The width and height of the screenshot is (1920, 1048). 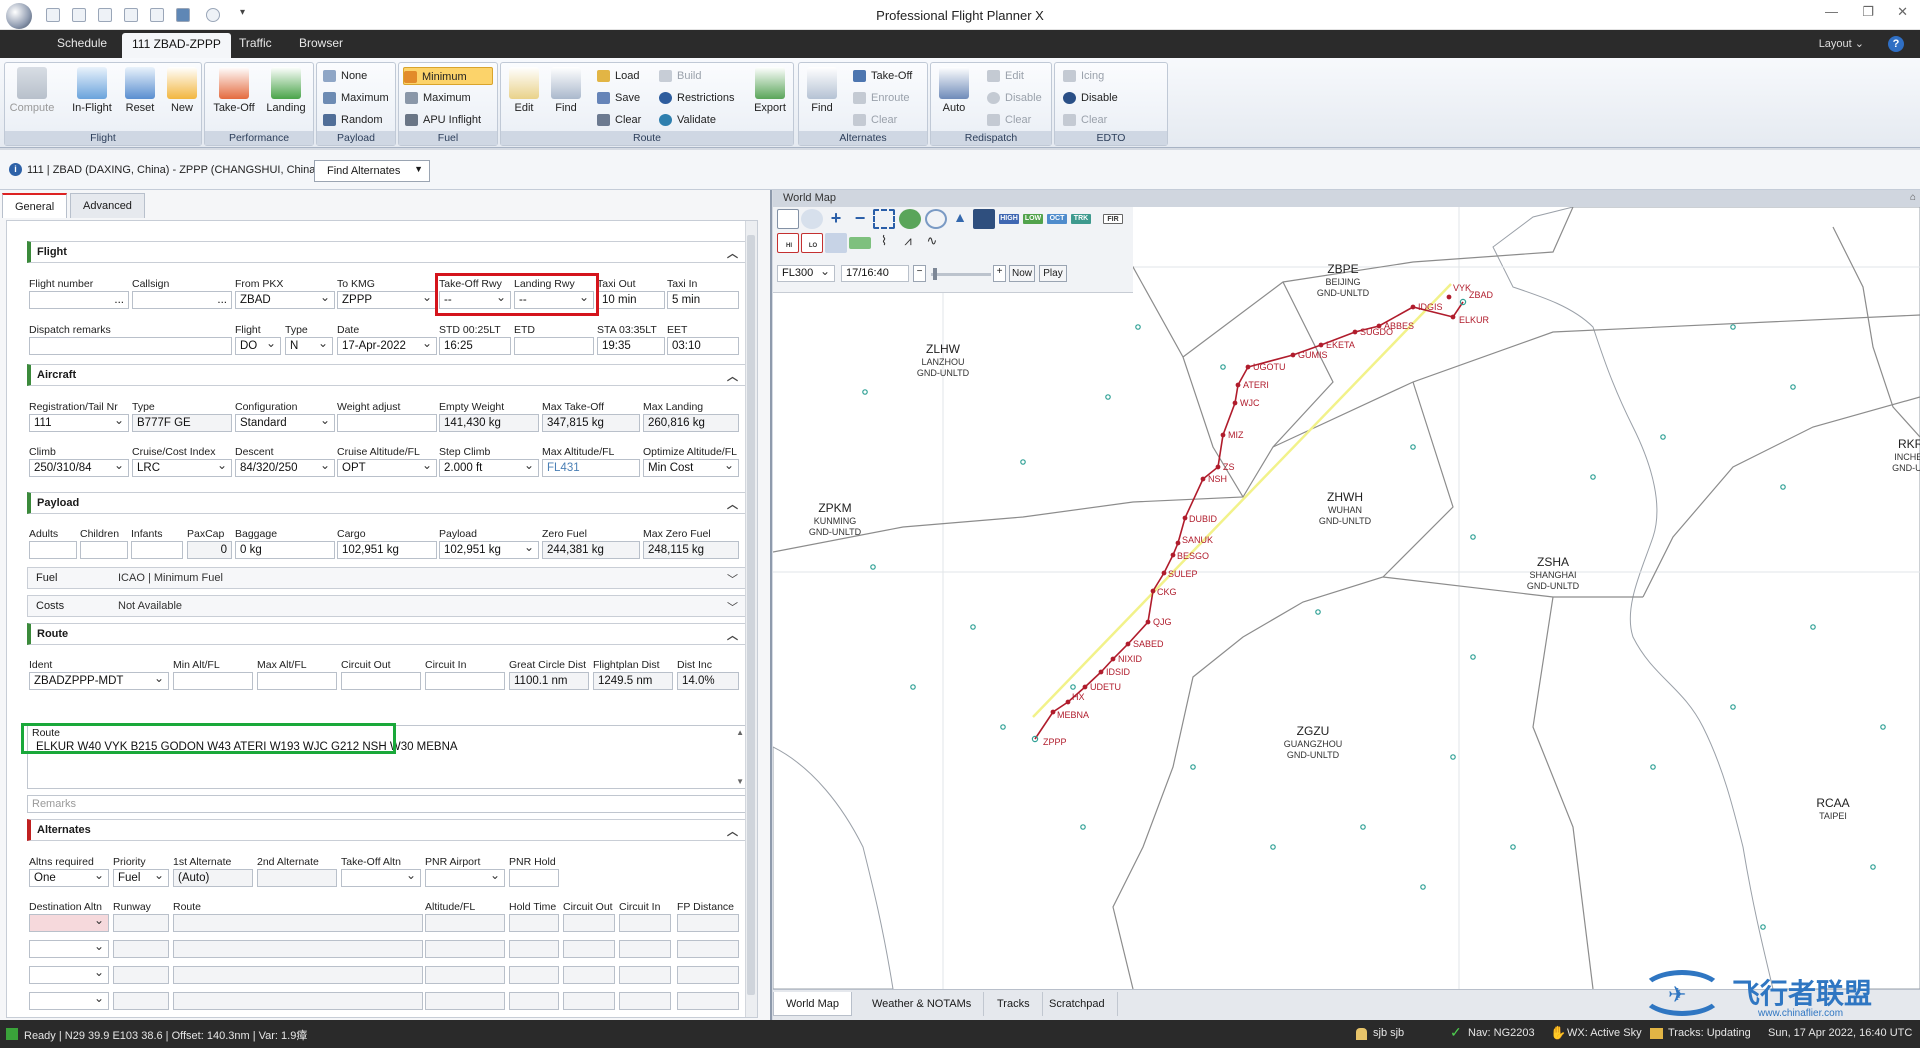 I want to click on baggage-input: 0 kg, so click(x=285, y=550).